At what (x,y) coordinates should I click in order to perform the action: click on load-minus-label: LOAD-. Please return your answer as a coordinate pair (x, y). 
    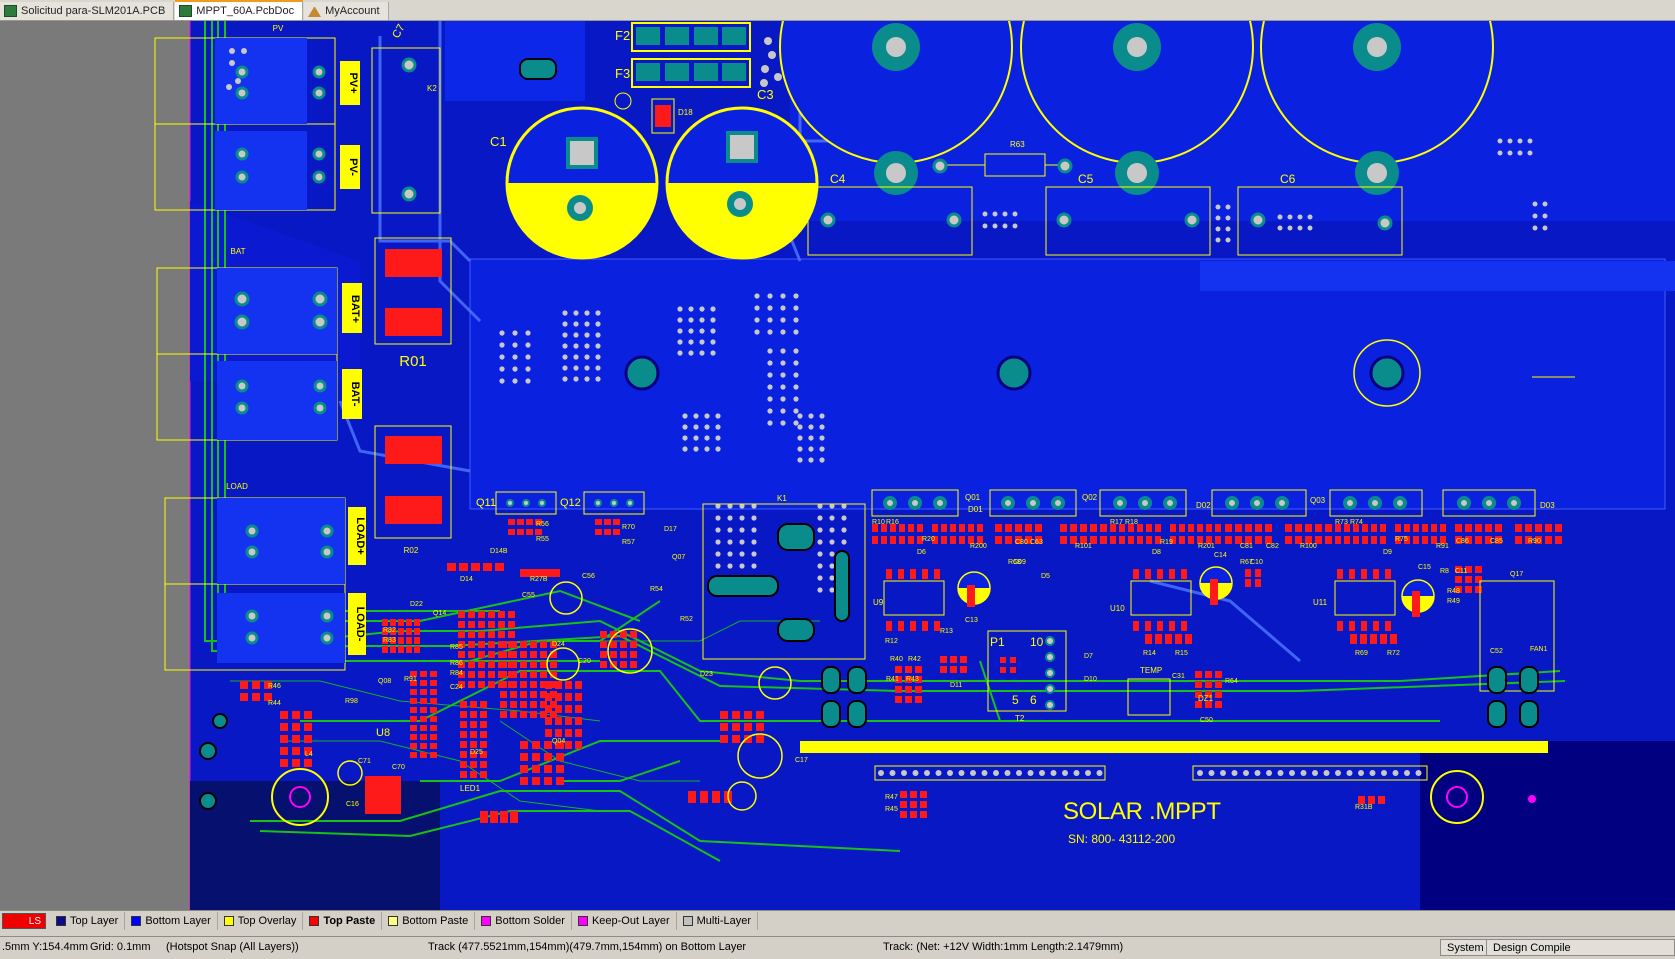
    Looking at the image, I should click on (360, 624).